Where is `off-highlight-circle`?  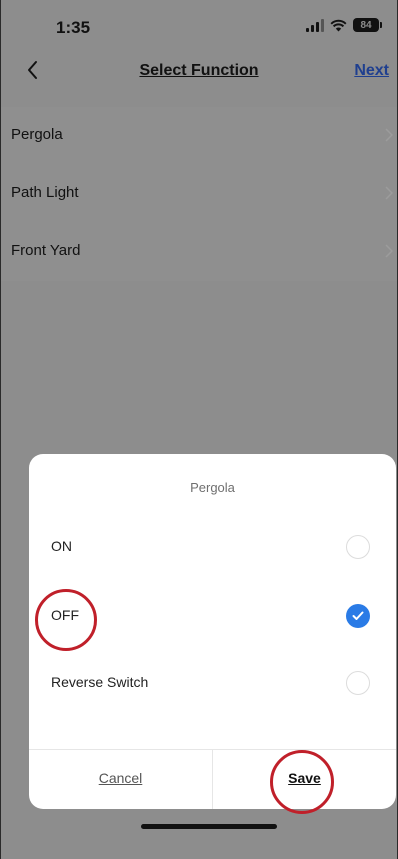
off-highlight-circle is located at coordinates (66, 620).